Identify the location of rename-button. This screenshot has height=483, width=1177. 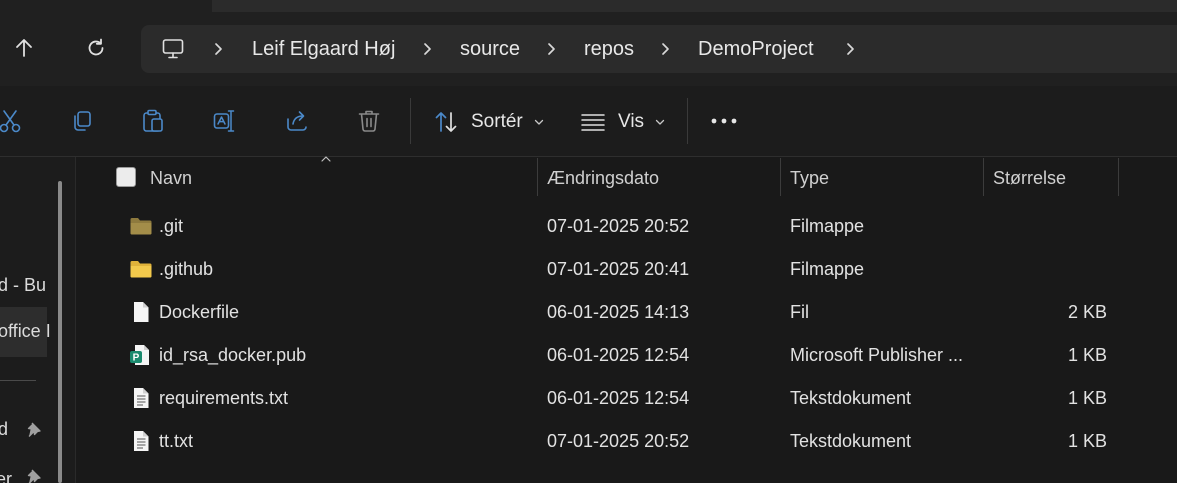
(225, 121).